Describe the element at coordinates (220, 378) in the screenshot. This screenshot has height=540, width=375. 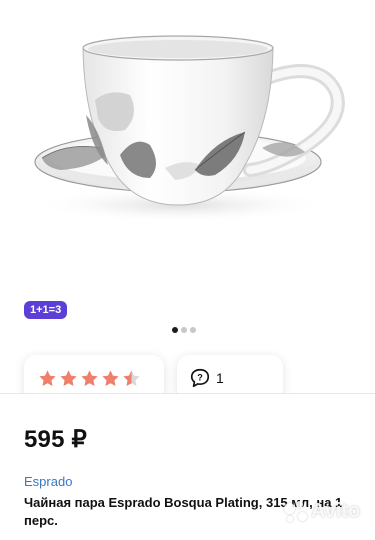
I see `reviews-count: 1` at that location.